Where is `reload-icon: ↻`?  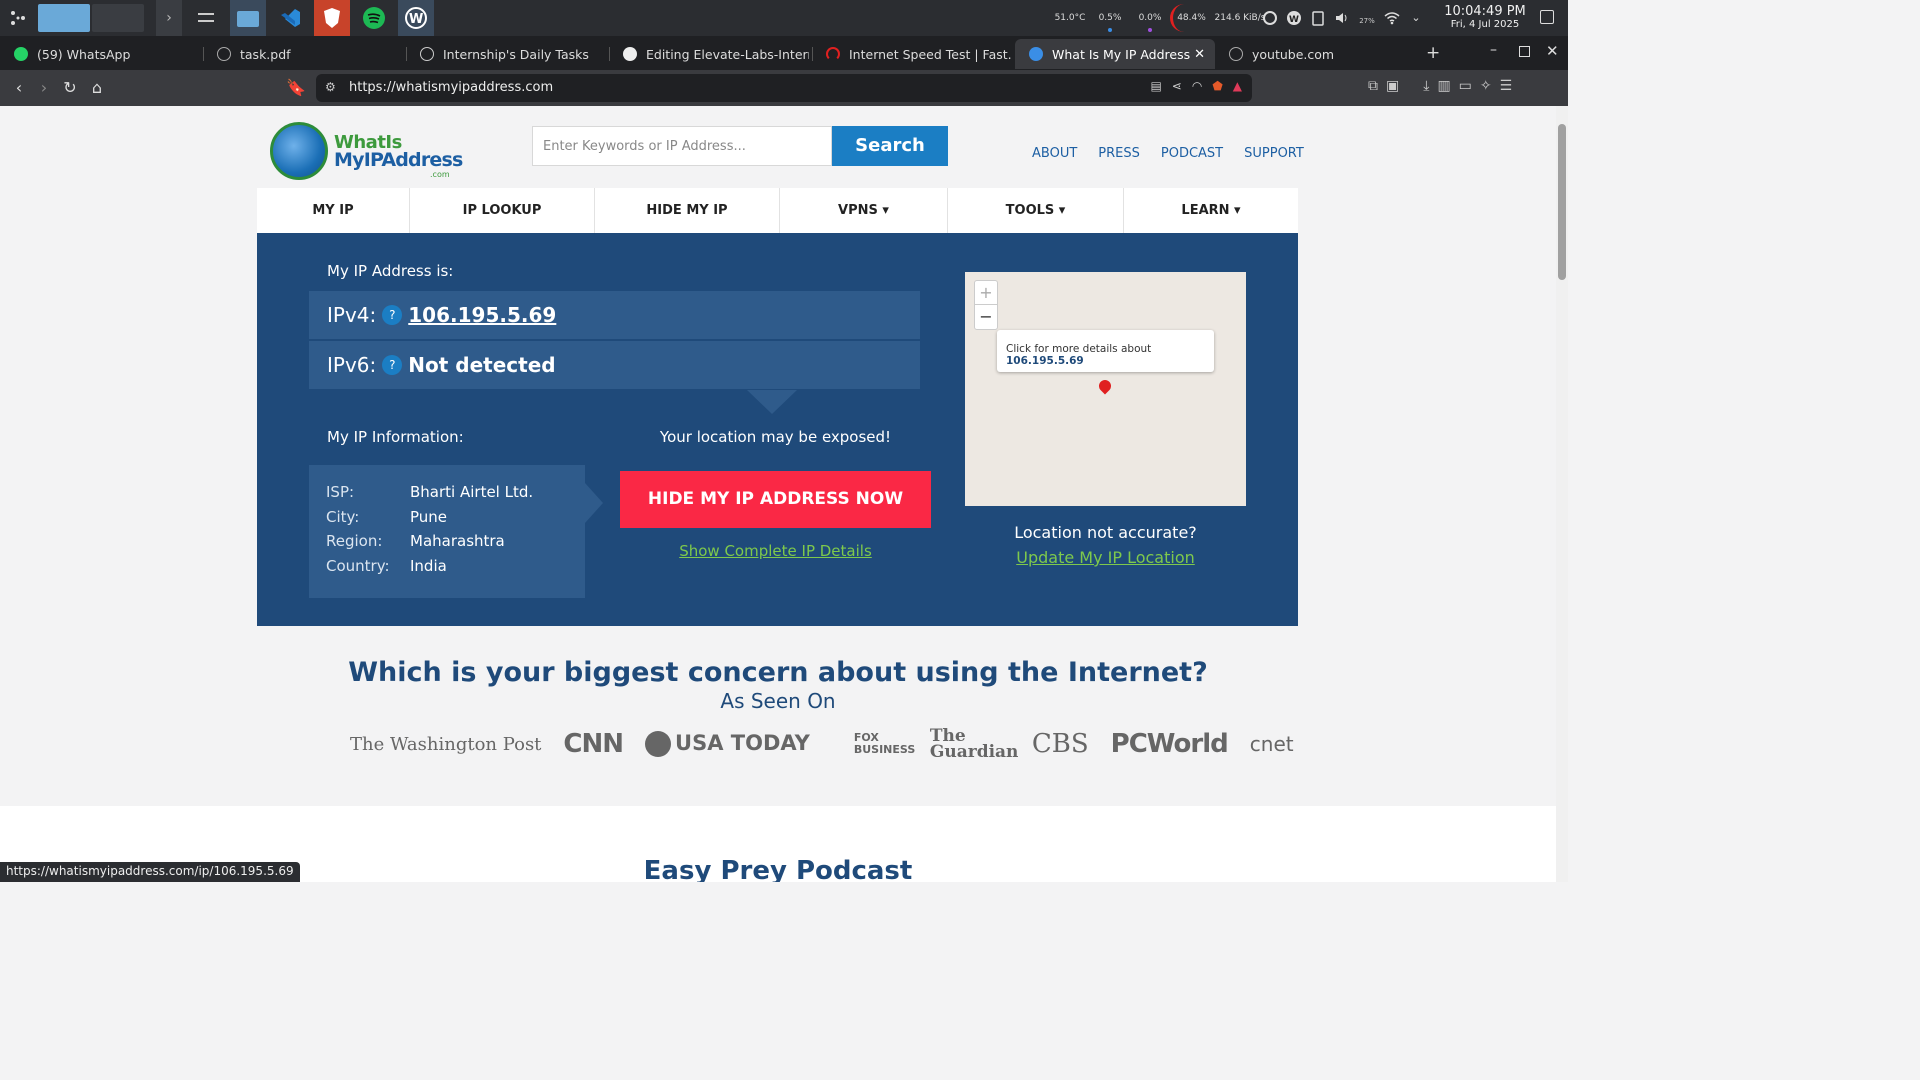 reload-icon: ↻ is located at coordinates (70, 88).